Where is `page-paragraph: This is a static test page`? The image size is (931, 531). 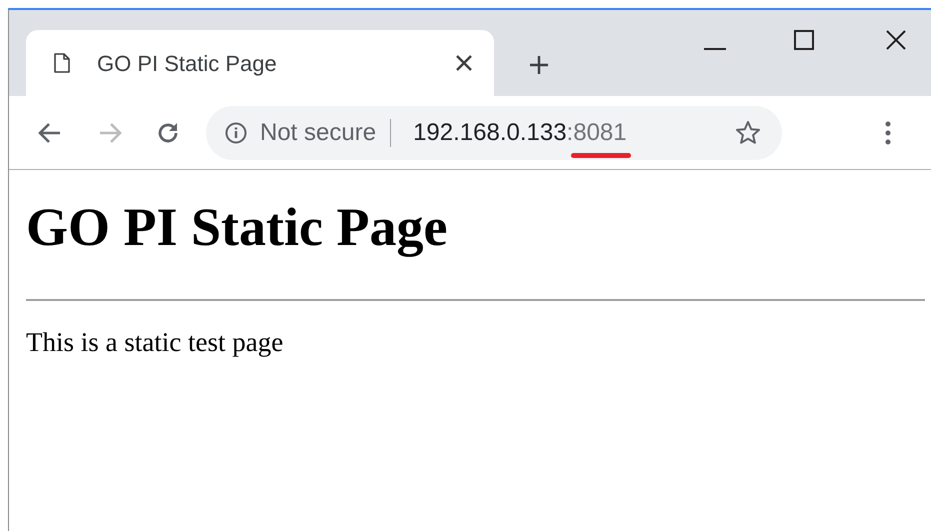 page-paragraph: This is a static test page is located at coordinates (155, 342).